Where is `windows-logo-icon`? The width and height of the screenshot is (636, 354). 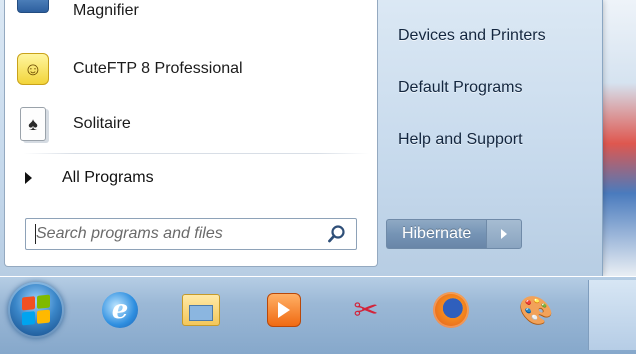
windows-logo-icon is located at coordinates (36, 310).